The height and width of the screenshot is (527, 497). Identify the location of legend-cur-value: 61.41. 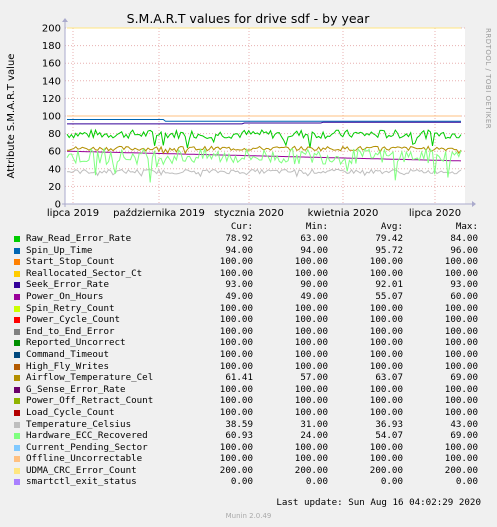
(239, 378).